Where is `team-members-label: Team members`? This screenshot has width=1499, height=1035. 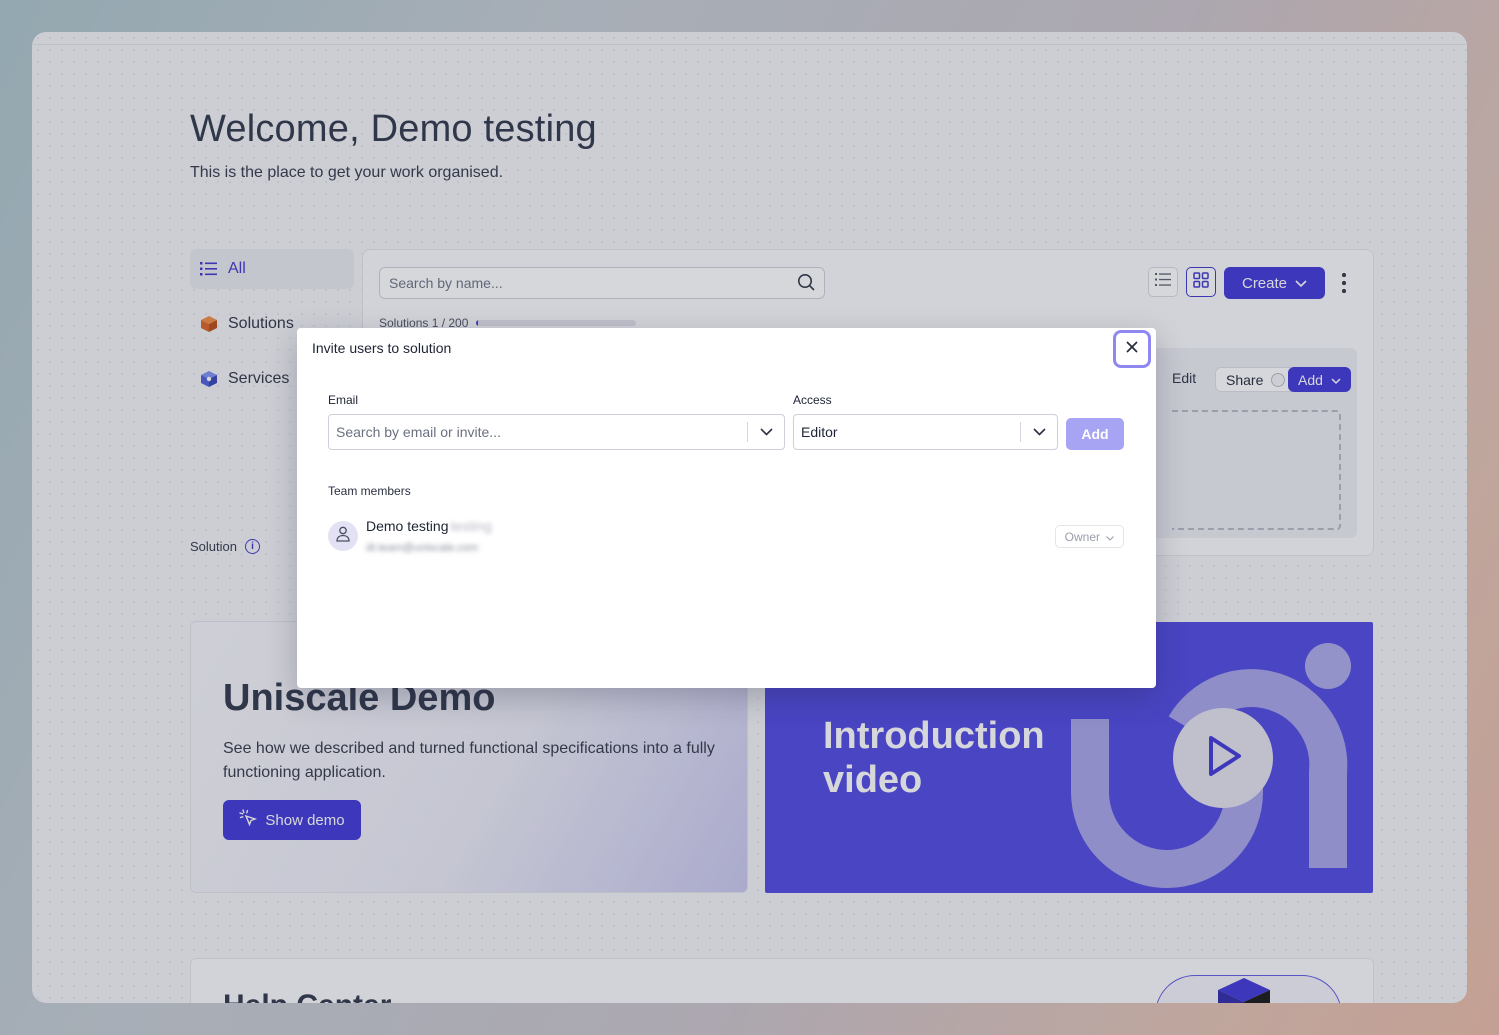
team-members-label: Team members is located at coordinates (369, 491).